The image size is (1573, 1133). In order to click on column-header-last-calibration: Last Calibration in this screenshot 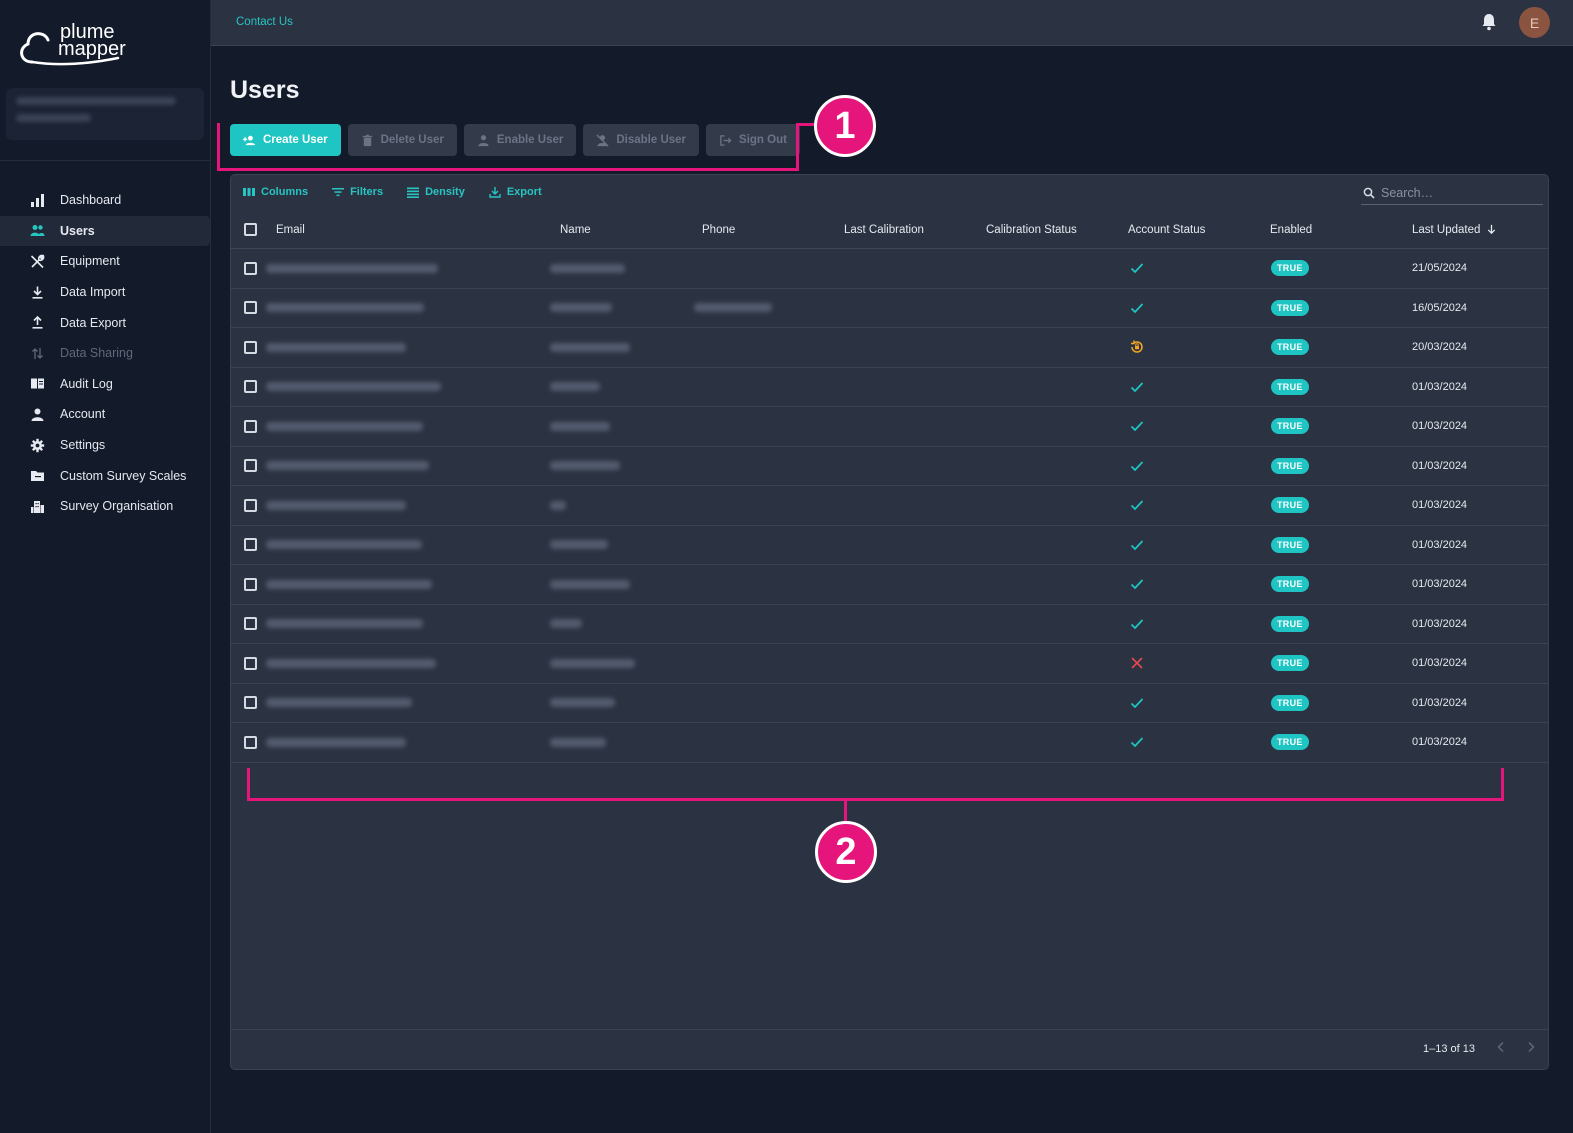, I will do `click(884, 229)`.